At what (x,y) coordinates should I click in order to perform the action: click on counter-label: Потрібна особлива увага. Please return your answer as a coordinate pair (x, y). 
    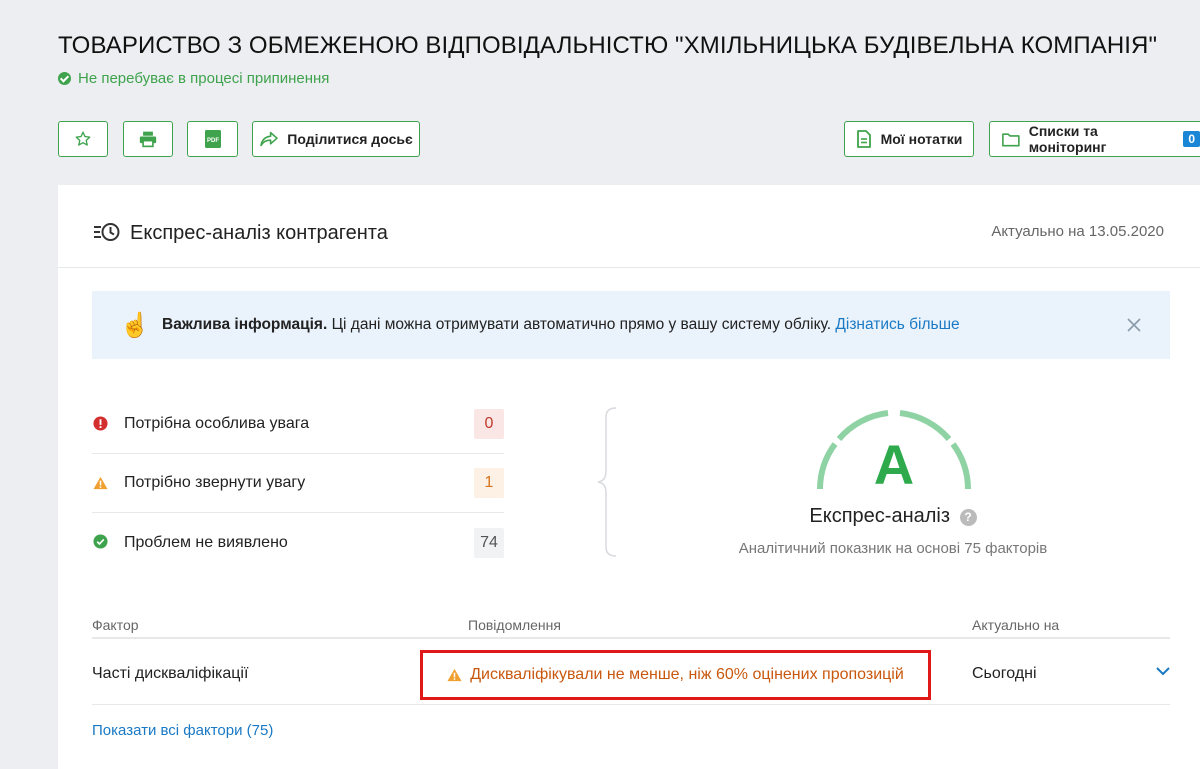
    Looking at the image, I should click on (217, 423).